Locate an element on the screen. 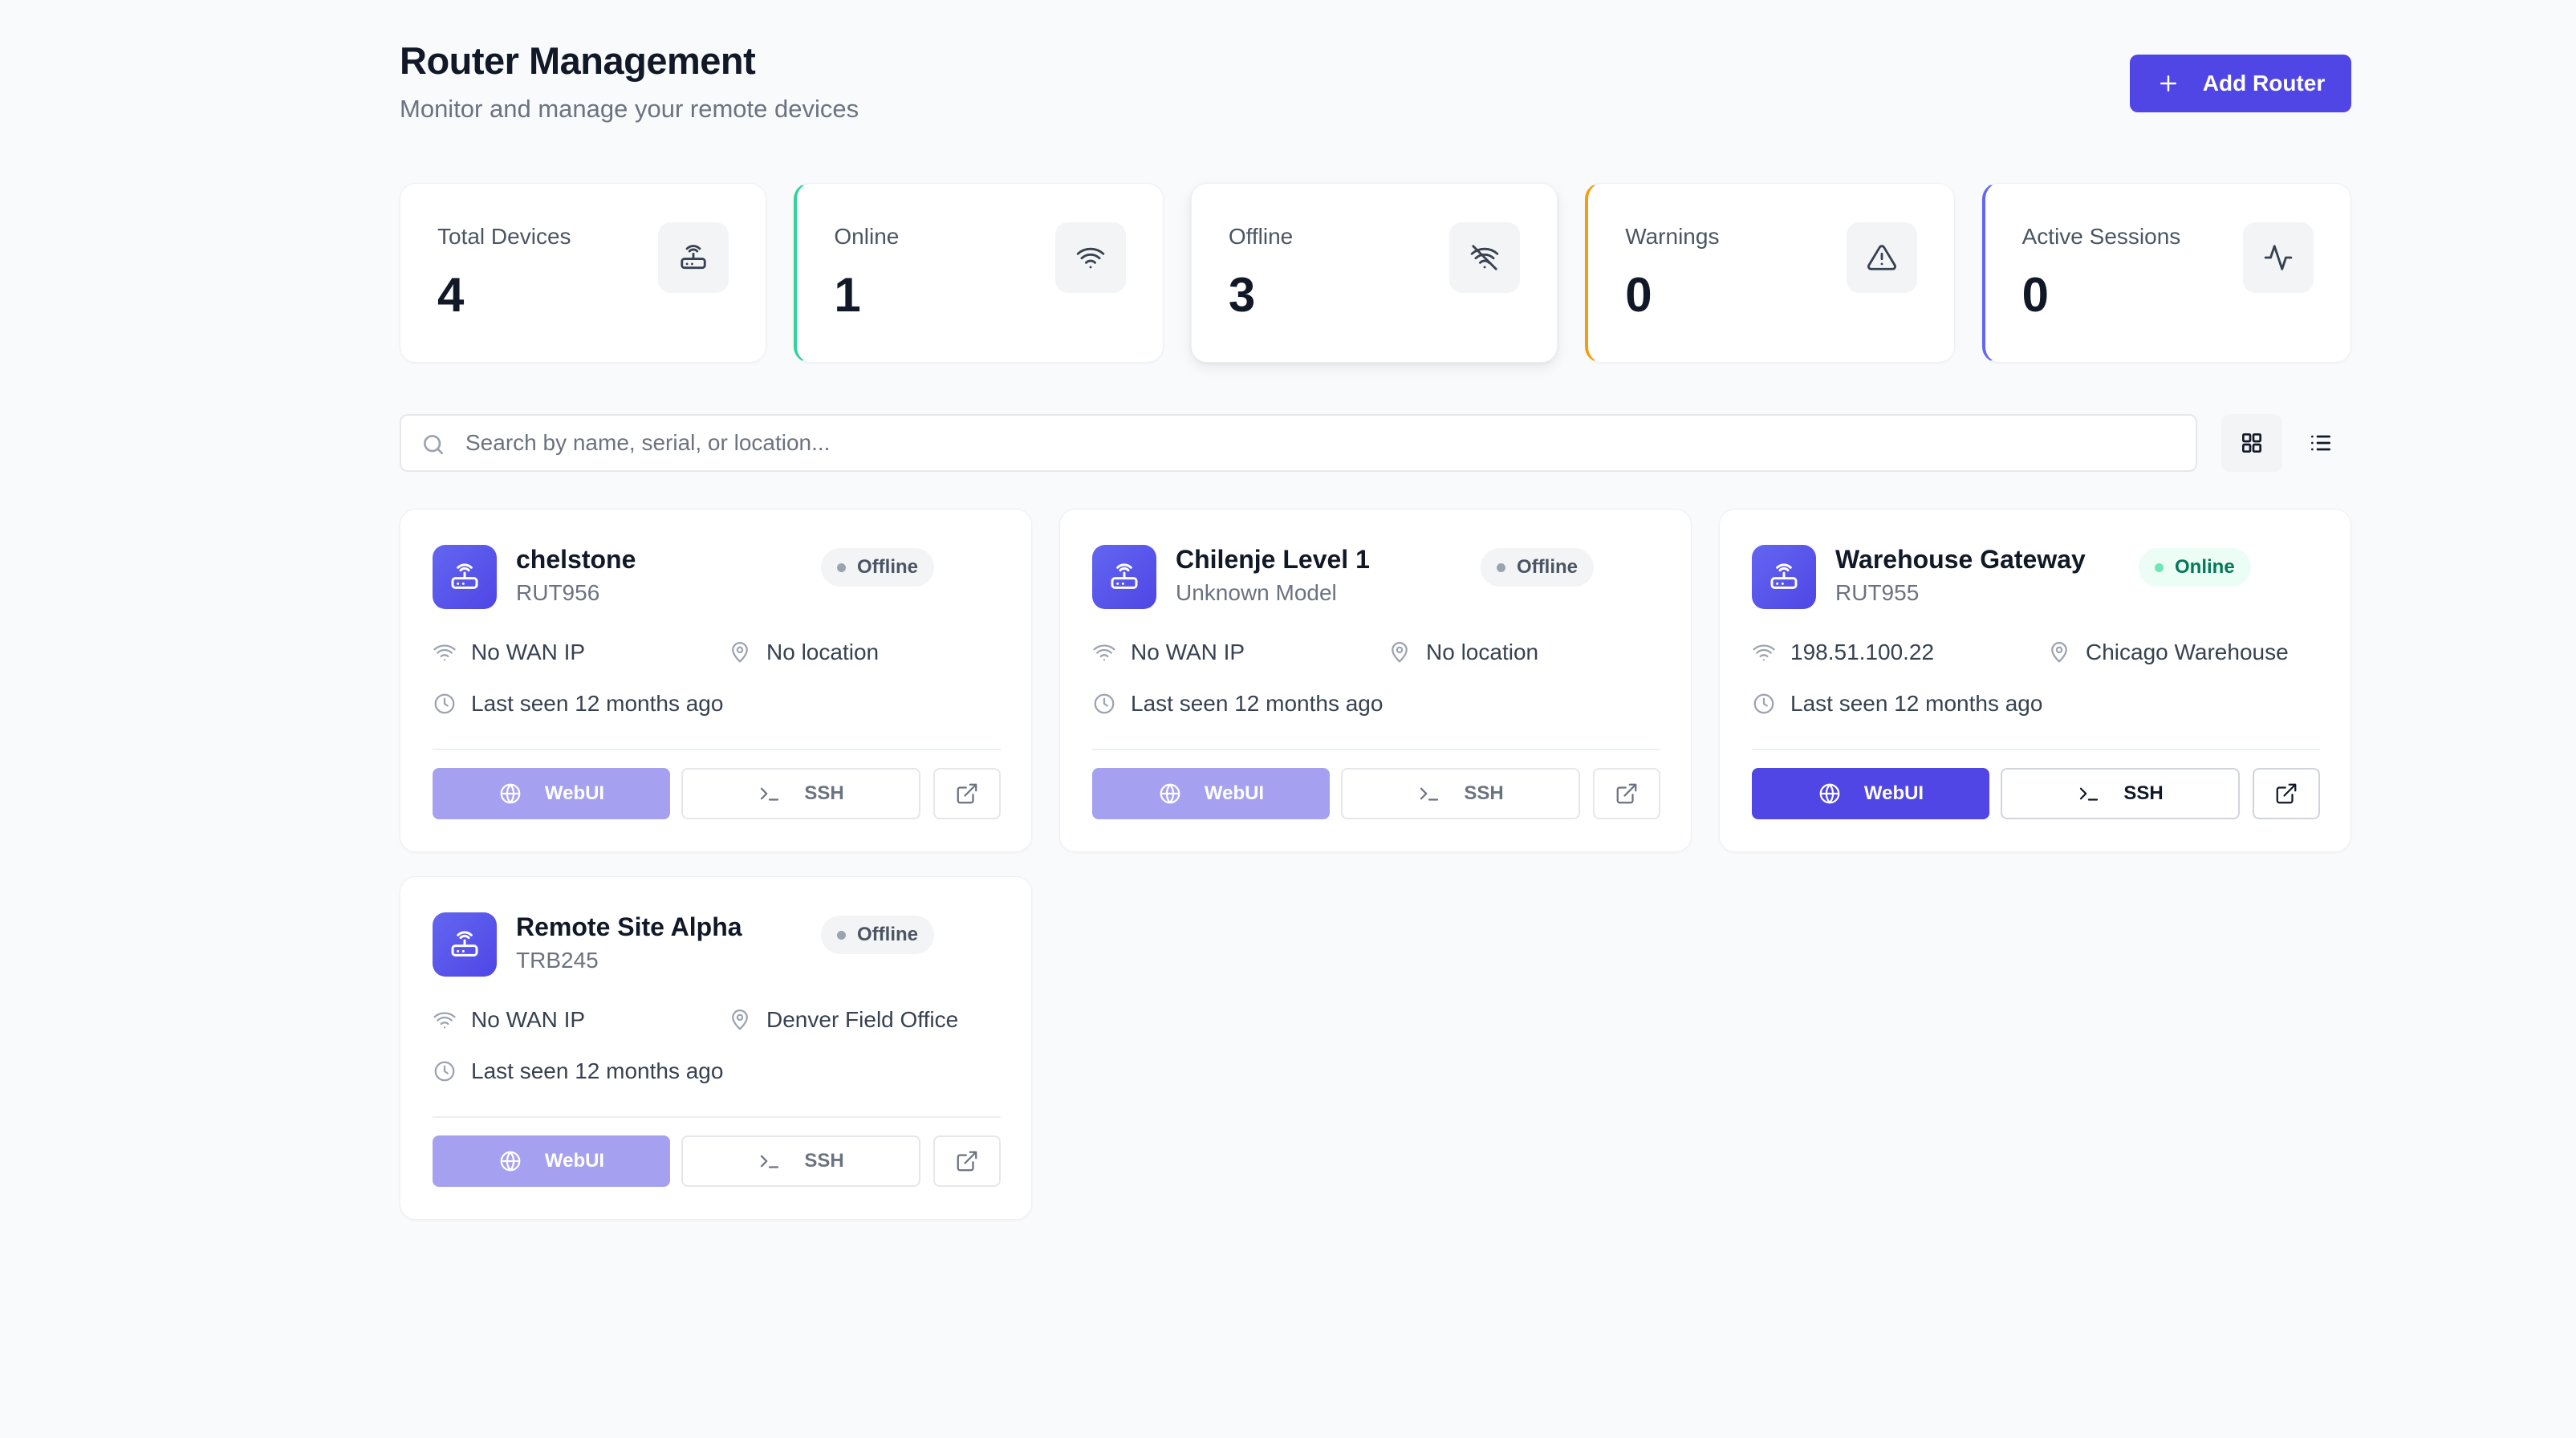  device-model: Unknown Model is located at coordinates (1256, 592).